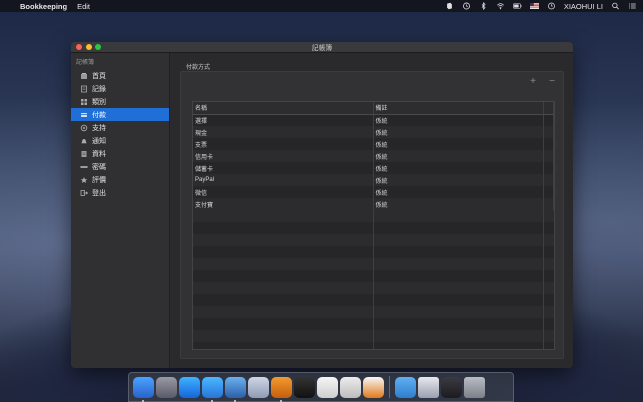  What do you see at coordinates (198, 68) in the screenshot?
I see `section-label: 付款方式` at bounding box center [198, 68].